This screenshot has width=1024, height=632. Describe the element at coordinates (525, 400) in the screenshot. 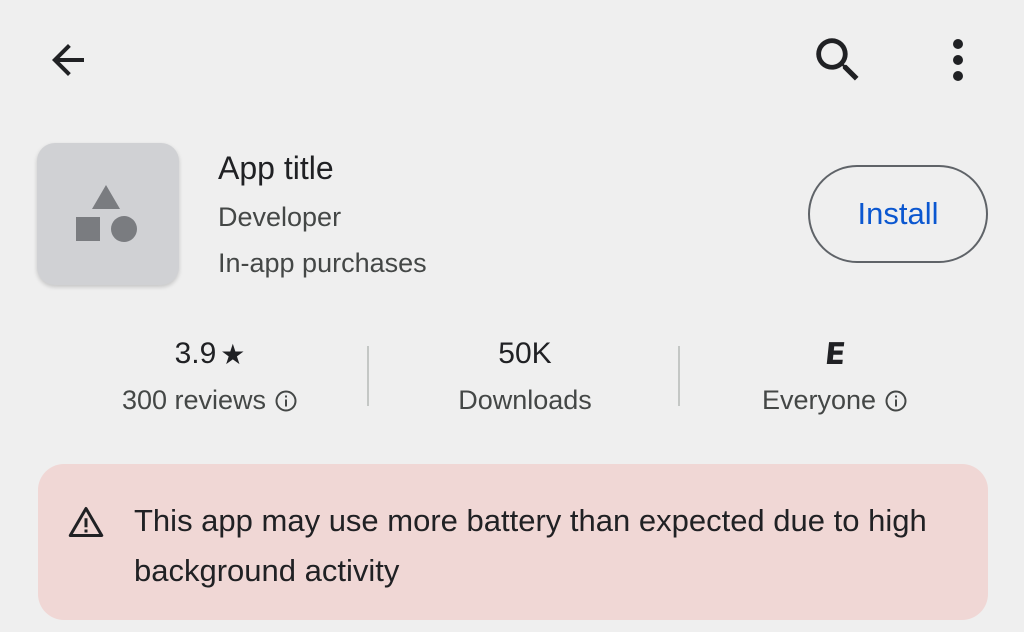

I see `downloads-label: Downloads` at that location.